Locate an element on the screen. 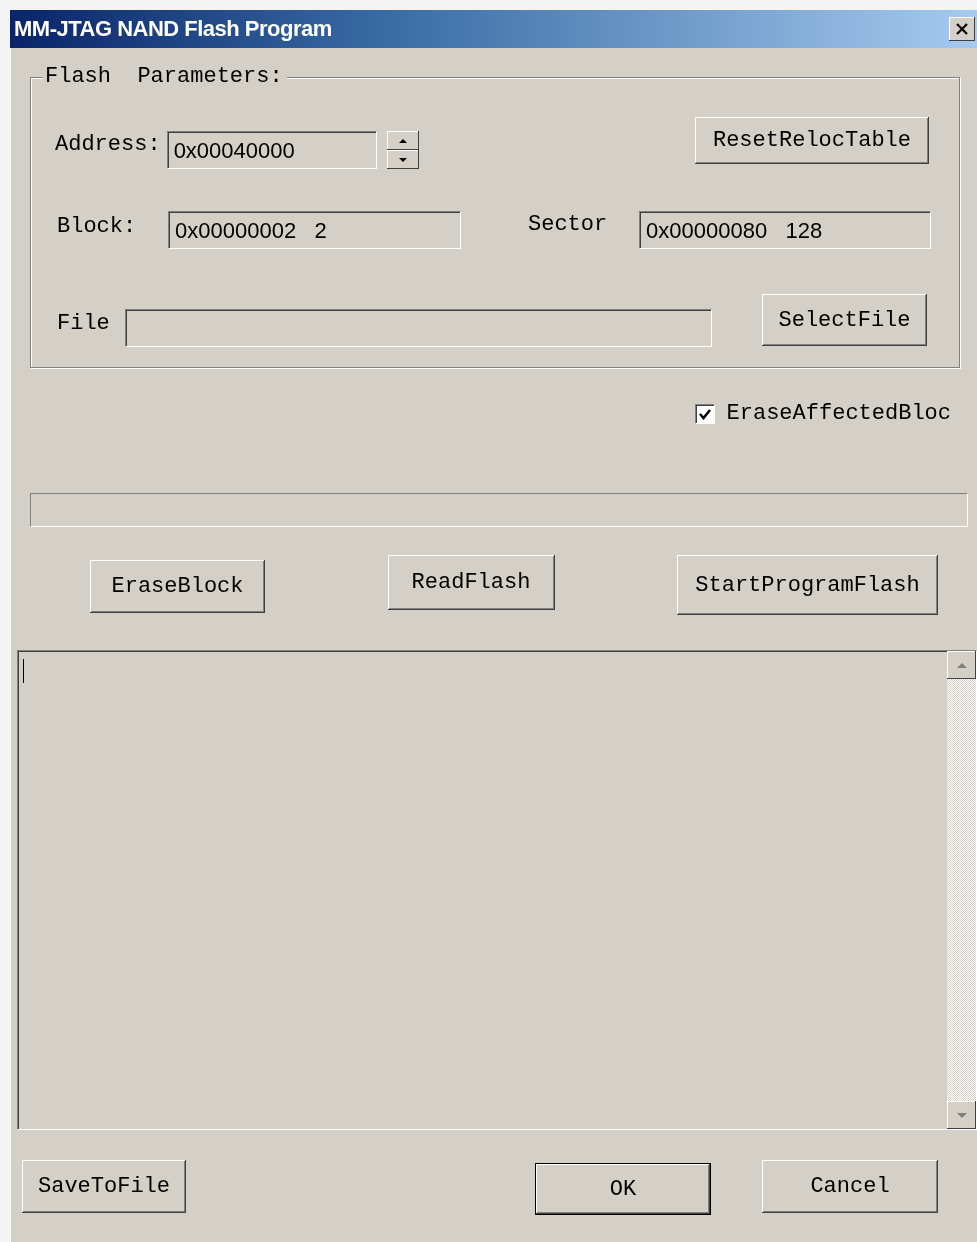  ok-button: OK is located at coordinates (623, 1189).